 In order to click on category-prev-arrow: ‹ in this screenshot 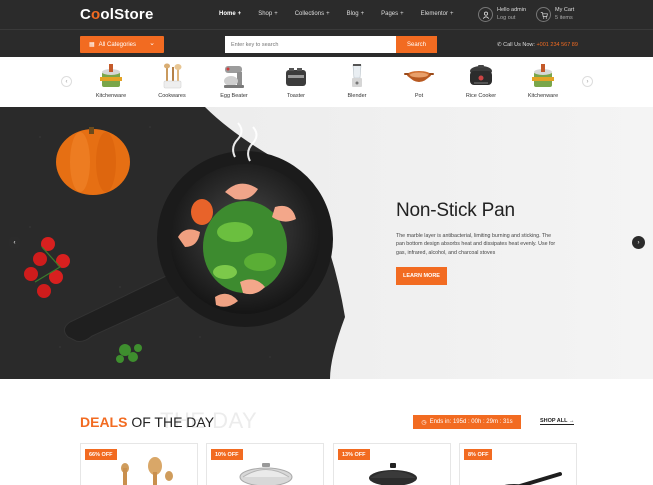, I will do `click(66, 81)`.